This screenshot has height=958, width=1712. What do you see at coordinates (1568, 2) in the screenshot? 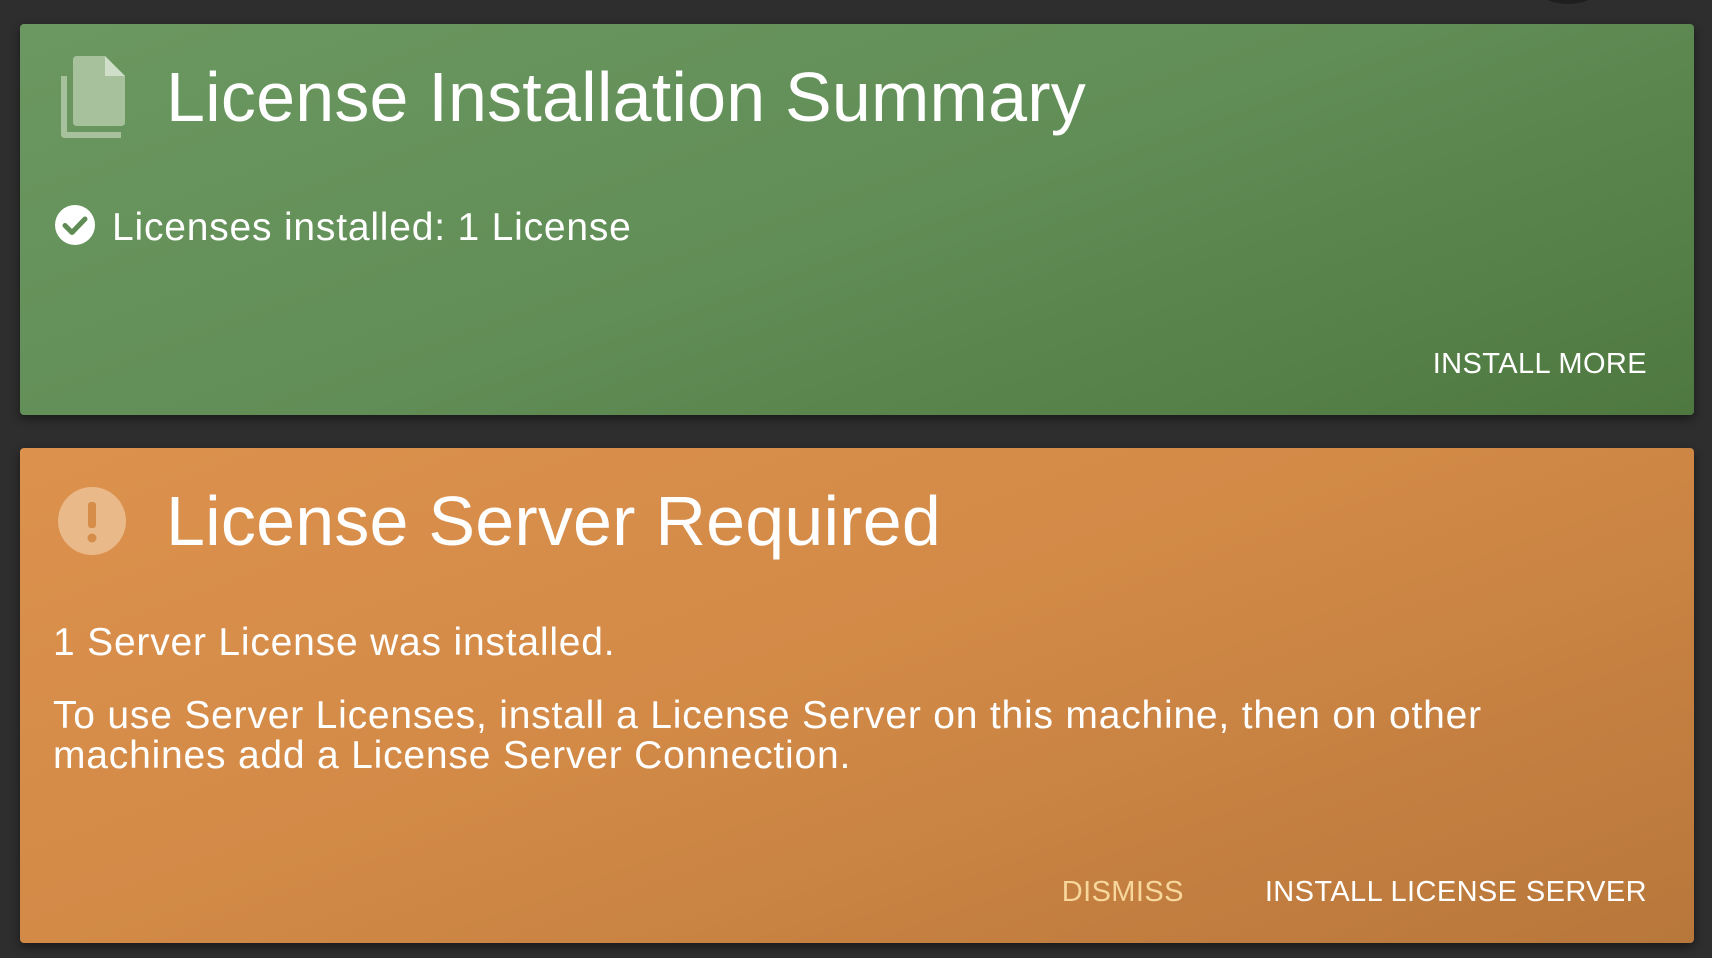
I see `top-avatar-edge` at bounding box center [1568, 2].